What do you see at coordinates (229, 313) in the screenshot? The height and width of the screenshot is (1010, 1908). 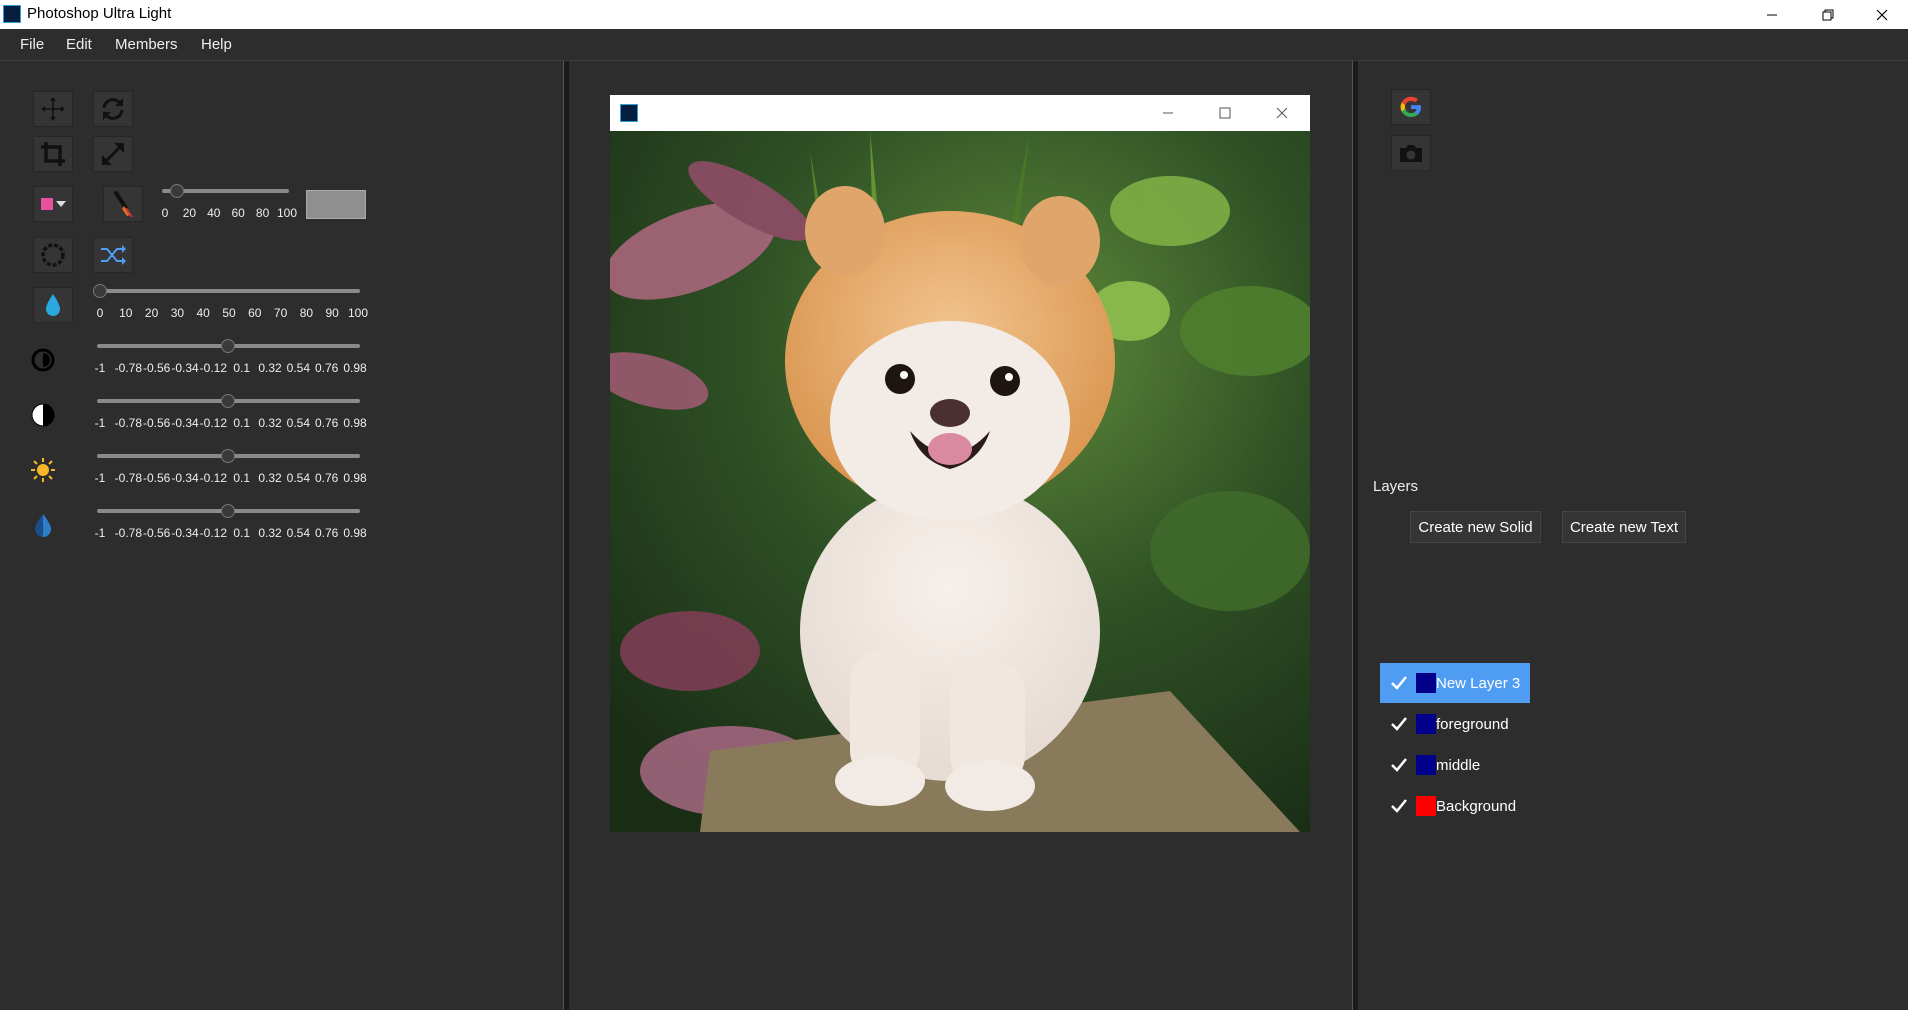 I see `opacity-tick-label: 50` at bounding box center [229, 313].